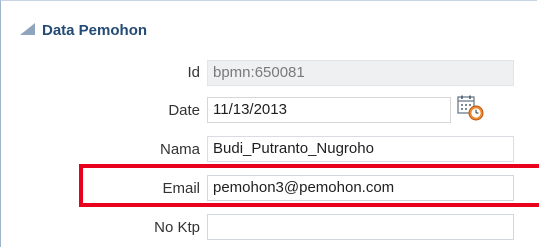 This screenshot has height=248, width=539. What do you see at coordinates (184, 110) in the screenshot?
I see `date-label: Date` at bounding box center [184, 110].